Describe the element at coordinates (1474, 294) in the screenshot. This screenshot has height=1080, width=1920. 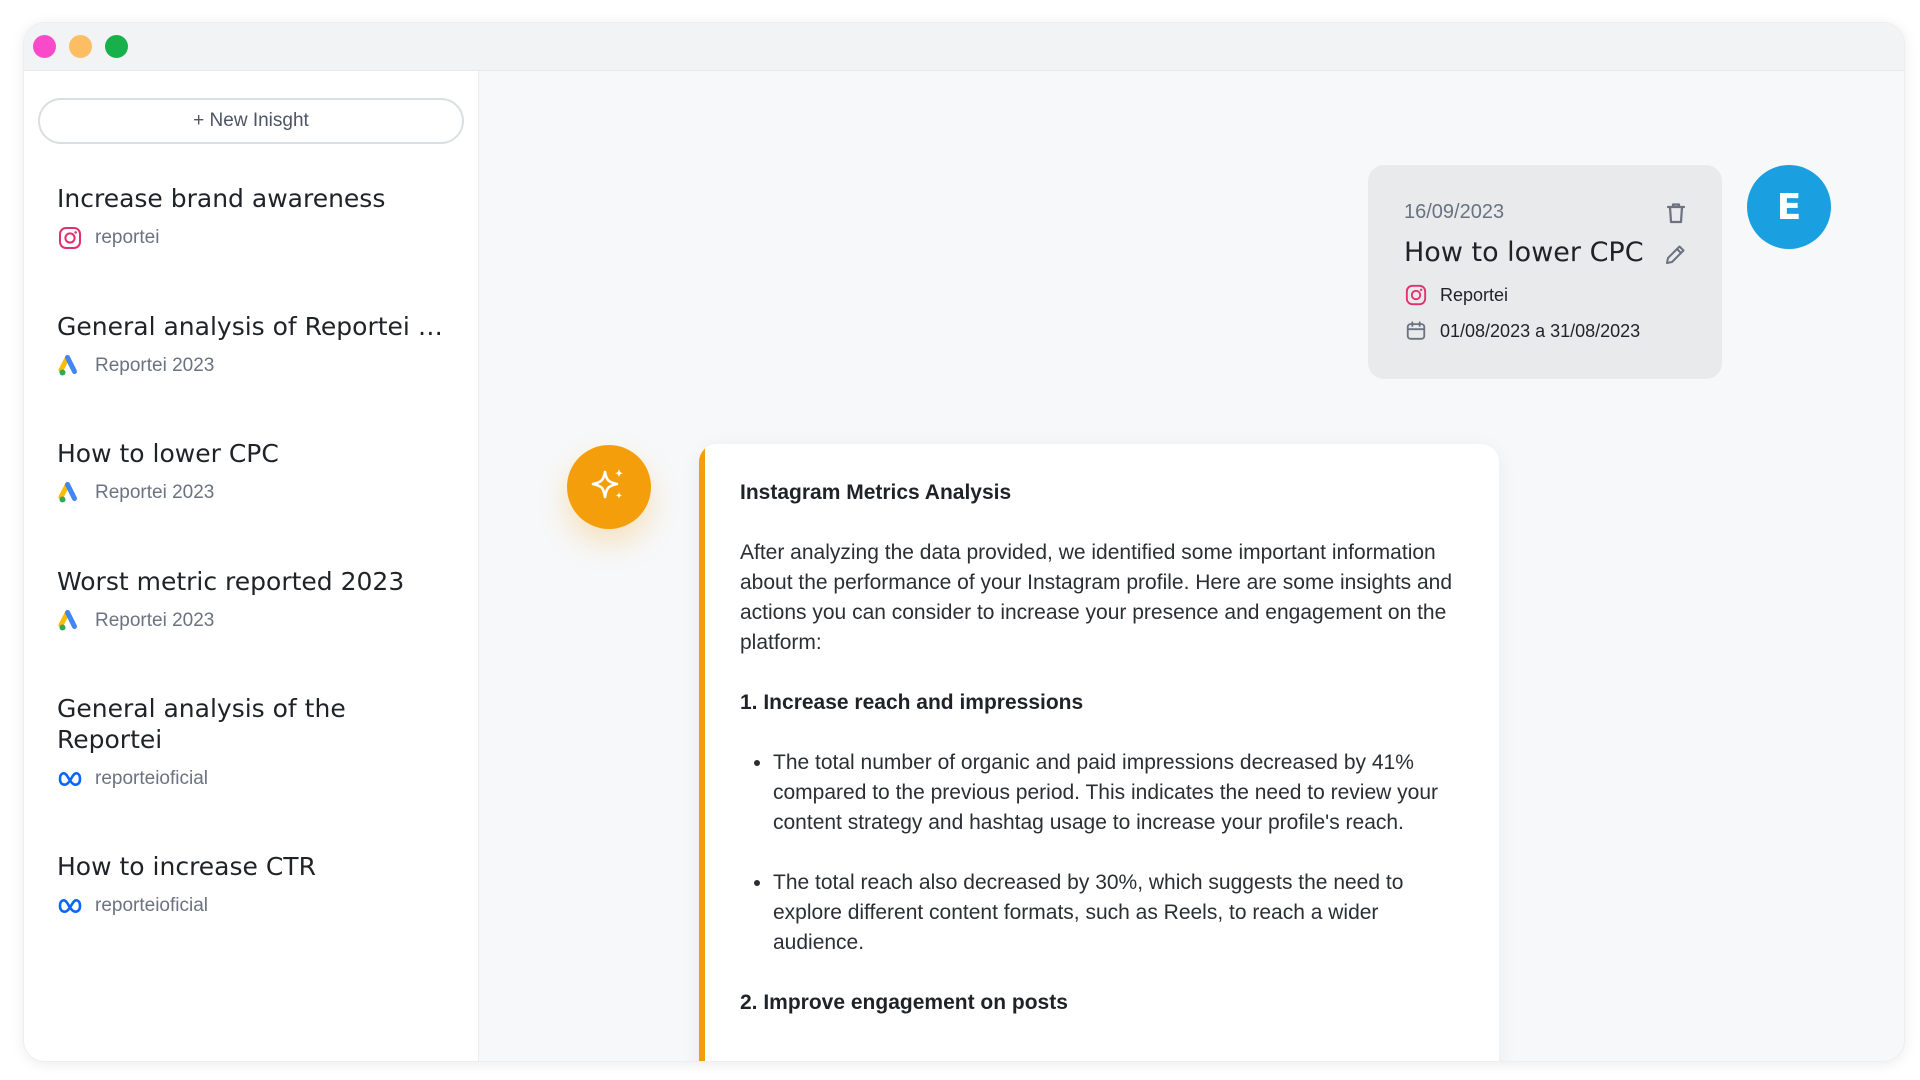
I see `query-account: Reportei` at that location.